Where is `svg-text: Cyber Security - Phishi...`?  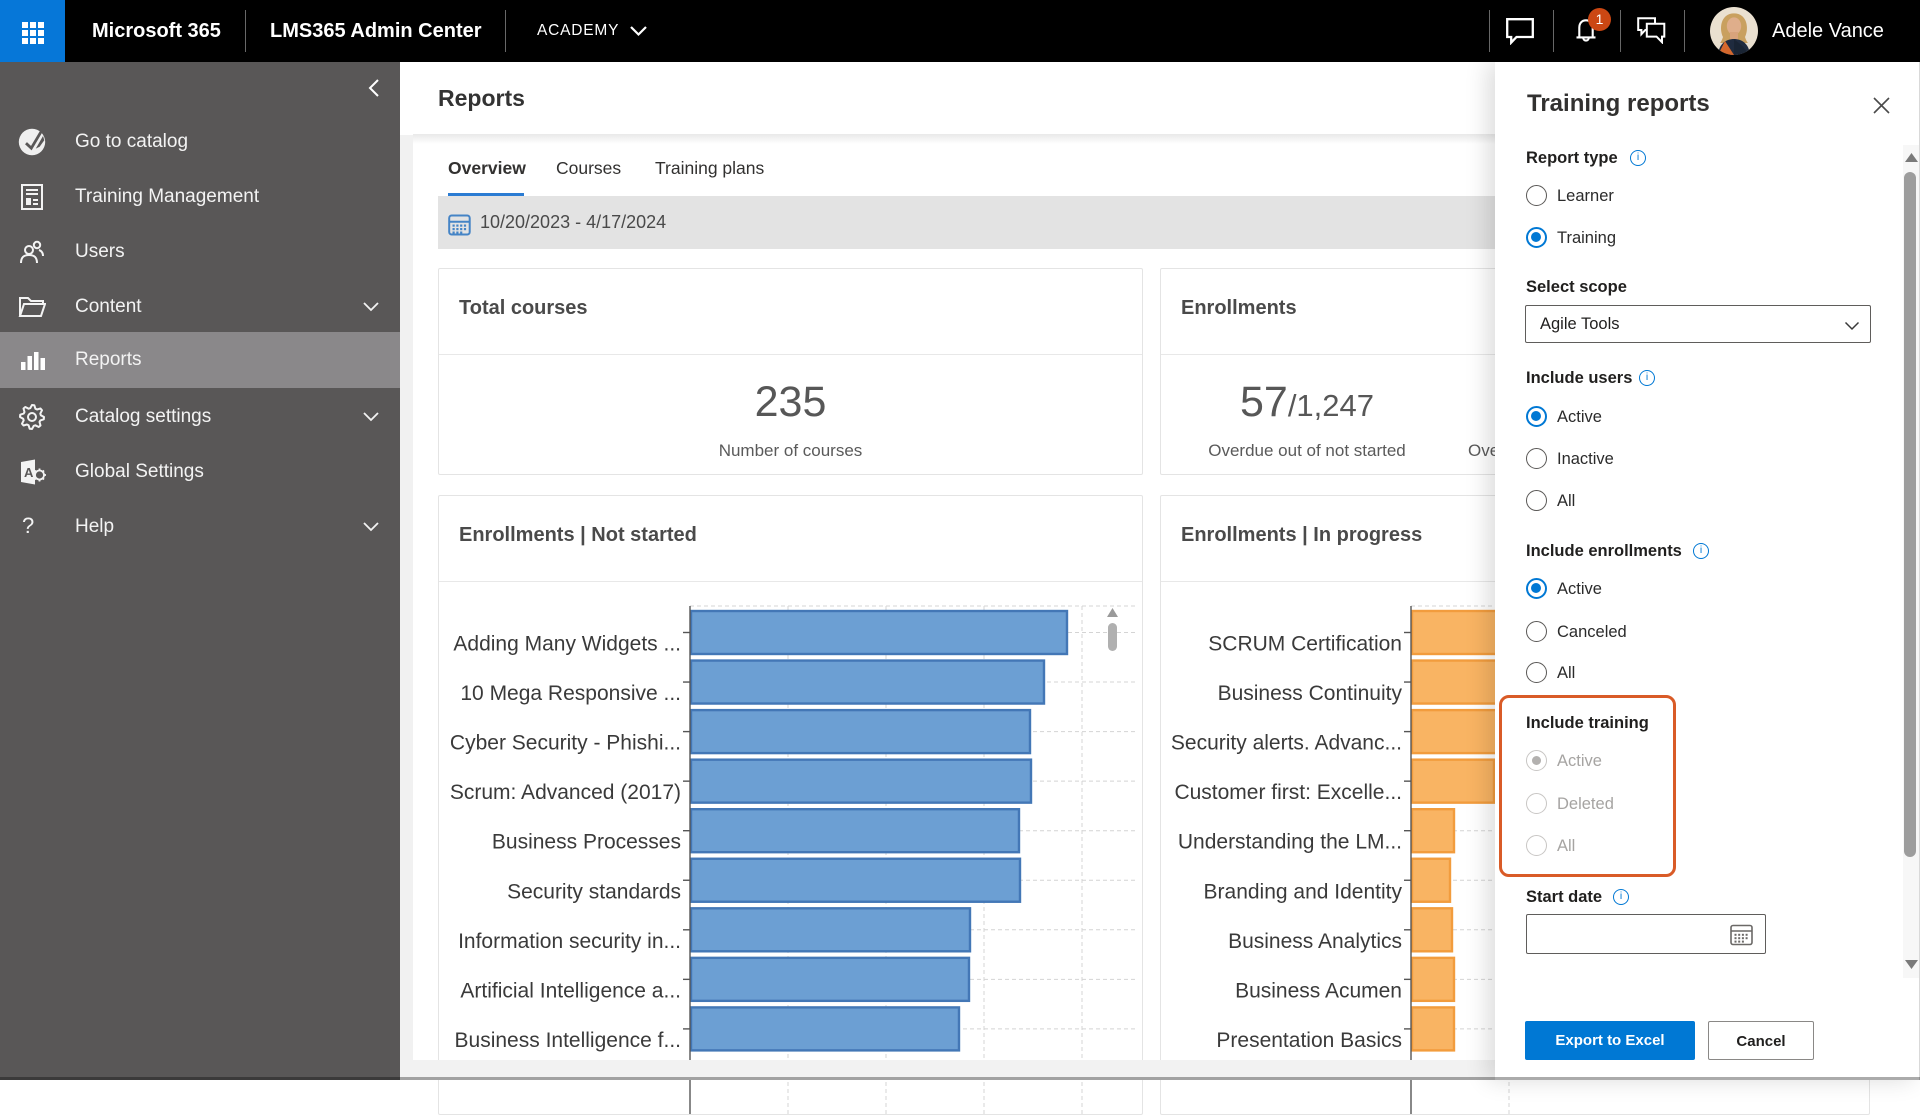 svg-text: Cyber Security - Phishi... is located at coordinates (565, 743).